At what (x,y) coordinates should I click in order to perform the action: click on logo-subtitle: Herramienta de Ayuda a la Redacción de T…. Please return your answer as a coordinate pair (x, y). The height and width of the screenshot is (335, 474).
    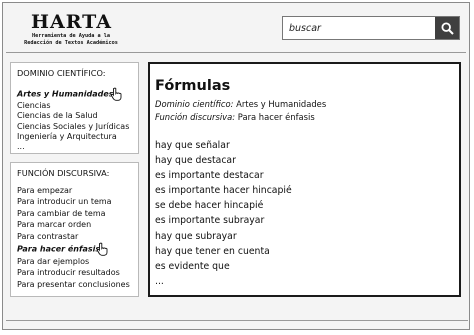
    Looking at the image, I should click on (71, 40).